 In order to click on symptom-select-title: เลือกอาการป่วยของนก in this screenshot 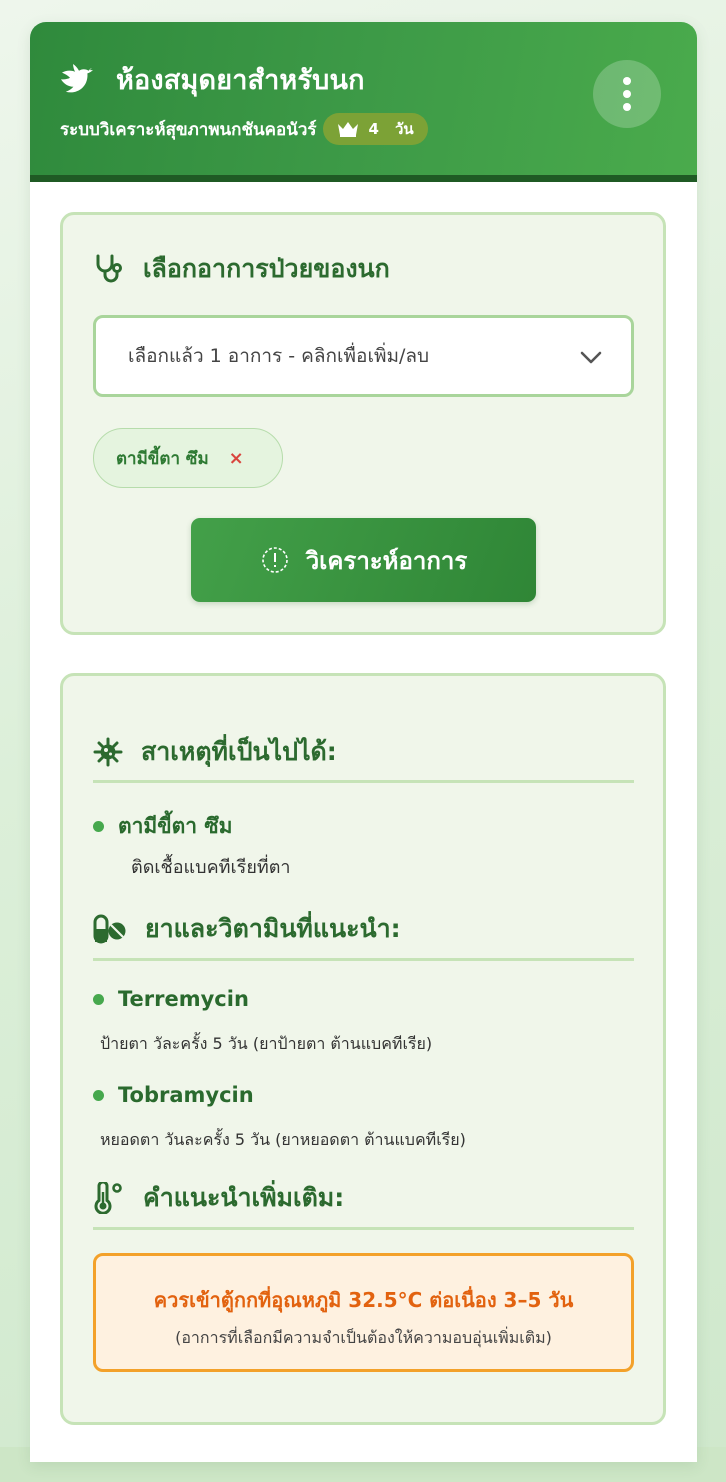, I will do `click(266, 268)`.